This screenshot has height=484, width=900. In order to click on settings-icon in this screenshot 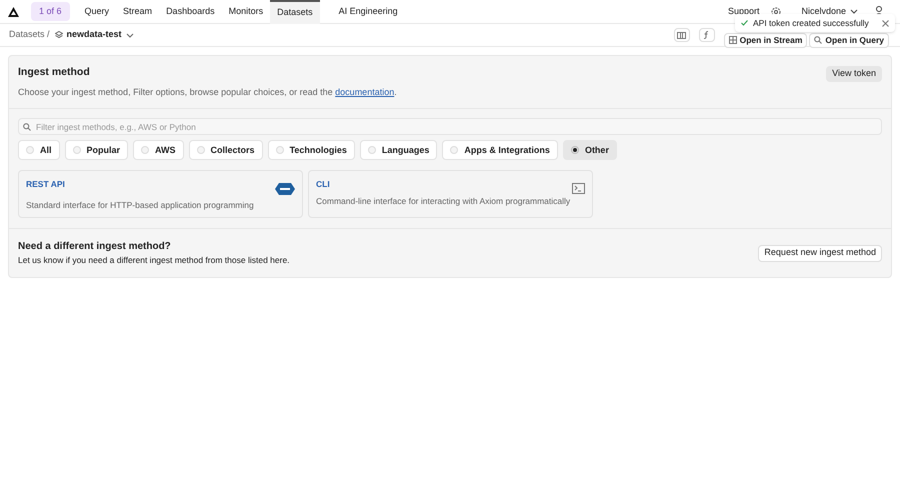, I will do `click(776, 11)`.